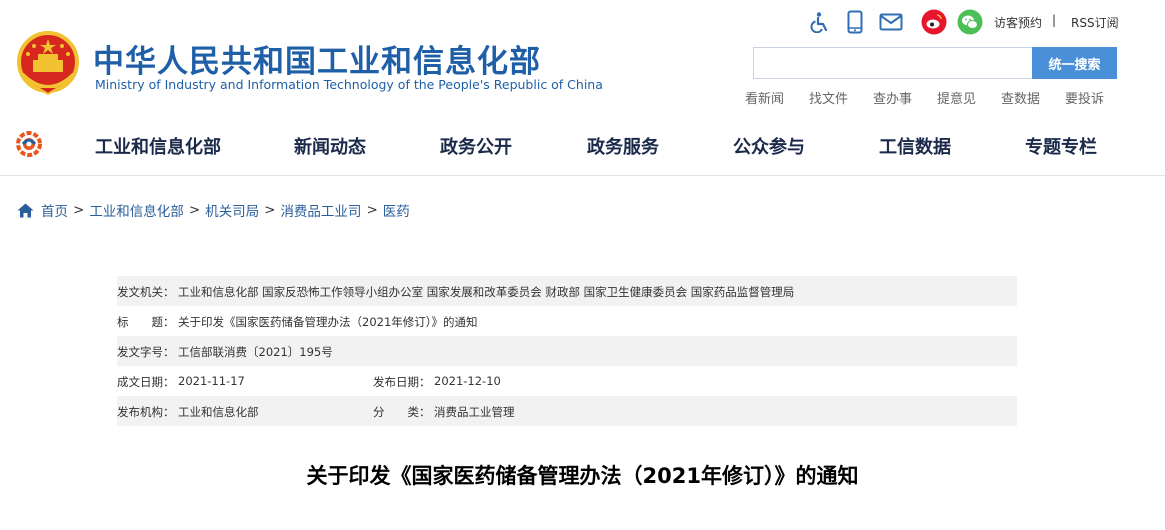  I want to click on search-input, so click(893, 63).